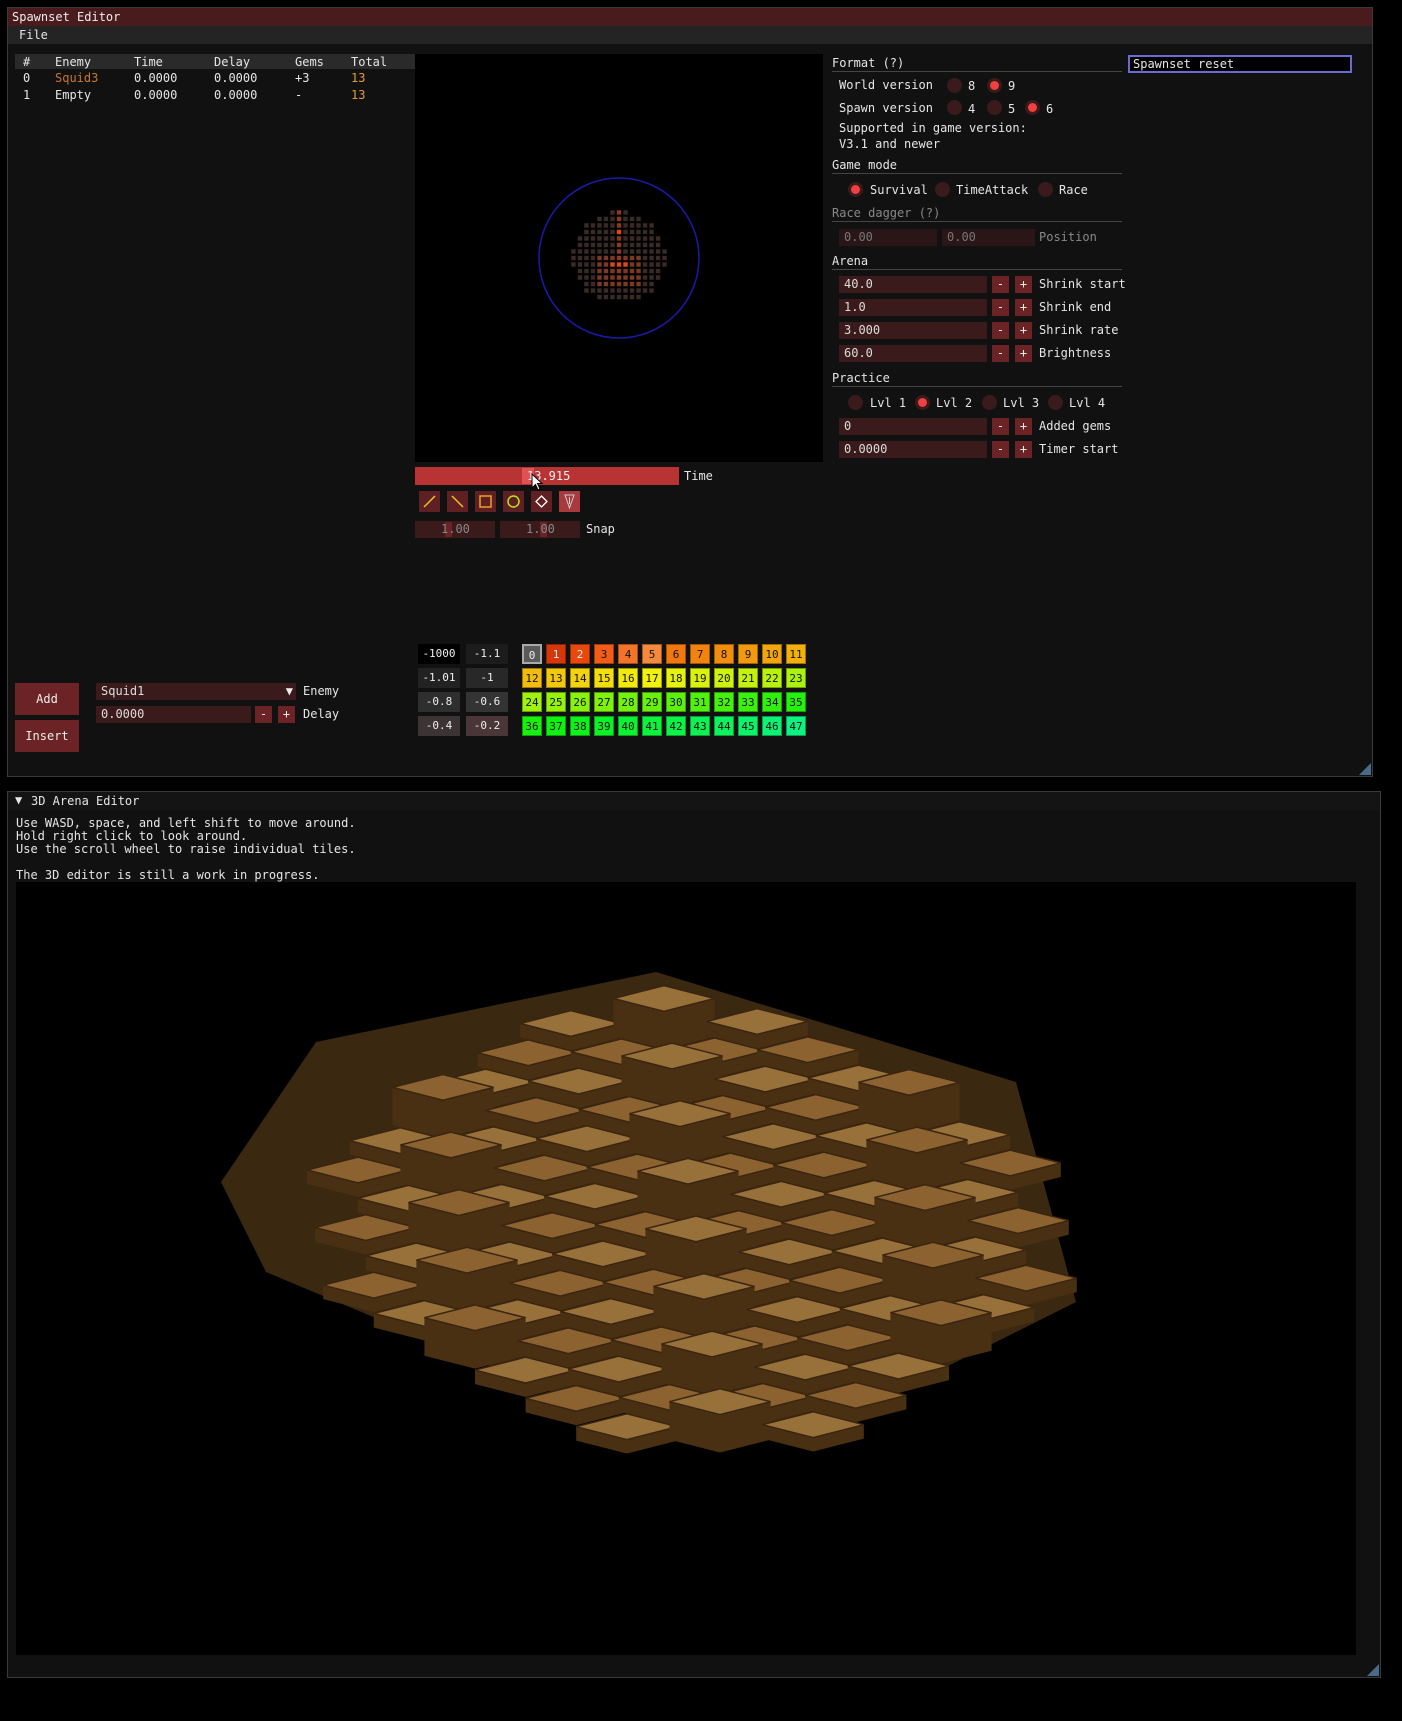  What do you see at coordinates (922, 402) in the screenshot?
I see `level-2-radio` at bounding box center [922, 402].